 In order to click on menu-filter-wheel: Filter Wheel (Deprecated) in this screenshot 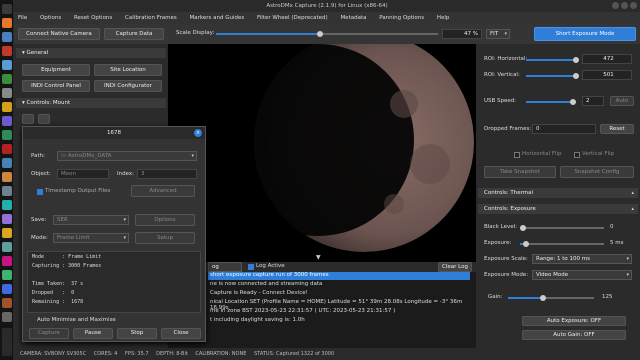, I will do `click(292, 18)`.